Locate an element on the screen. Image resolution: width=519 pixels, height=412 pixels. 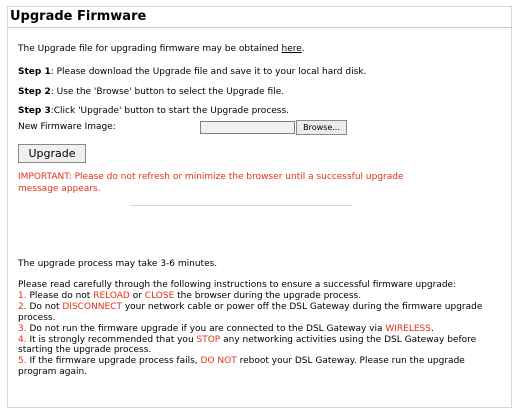
do-not-keyword: DO NOT is located at coordinates (218, 361).